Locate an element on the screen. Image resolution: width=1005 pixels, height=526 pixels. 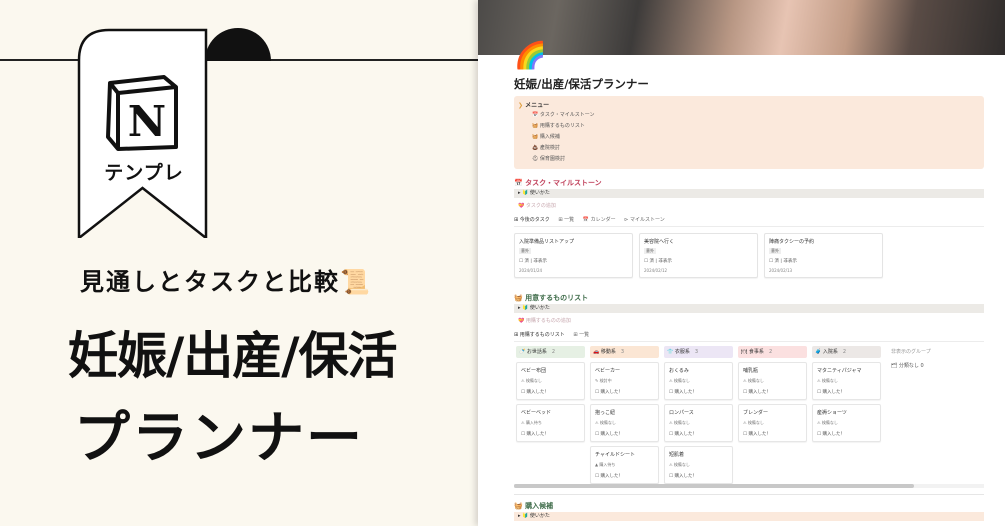
column-header: 👕 衣服系 3 is located at coordinates (698, 352).